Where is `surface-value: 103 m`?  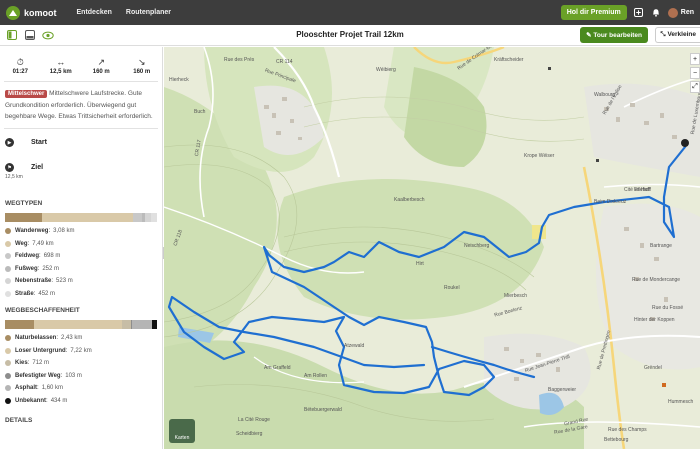 surface-value: 103 m is located at coordinates (73, 375).